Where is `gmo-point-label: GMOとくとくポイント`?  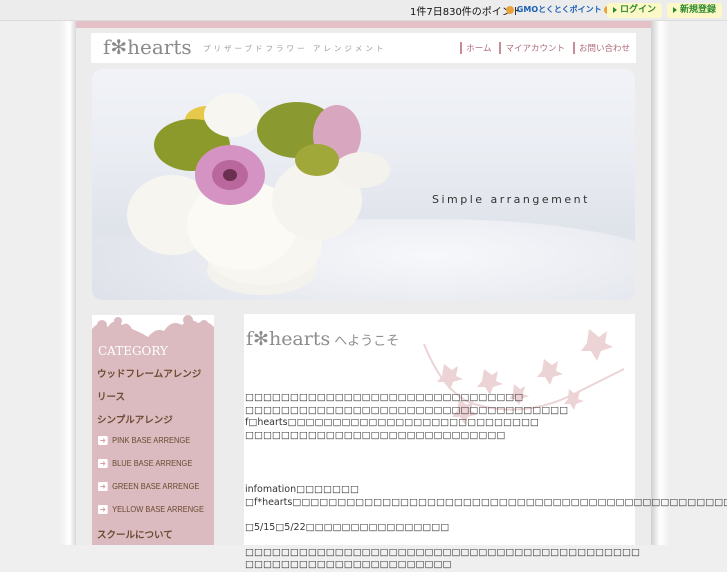
gmo-point-label: GMOとくとくポイント is located at coordinates (559, 9).